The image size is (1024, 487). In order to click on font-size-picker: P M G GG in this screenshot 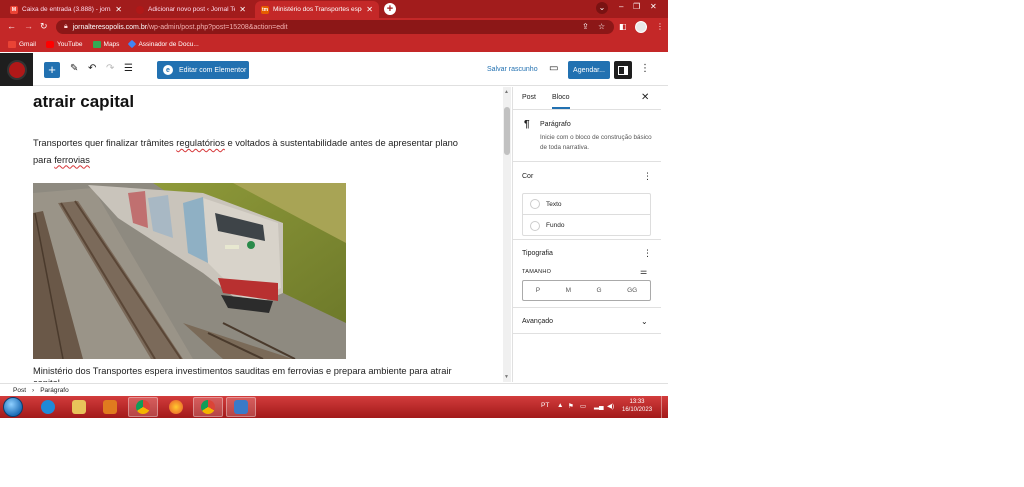, I will do `click(586, 290)`.